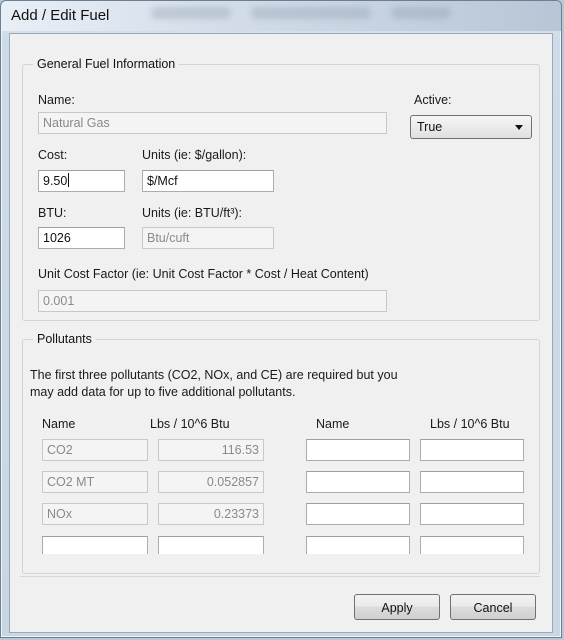  I want to click on pollutant-name-cell: NOx, so click(95, 514).